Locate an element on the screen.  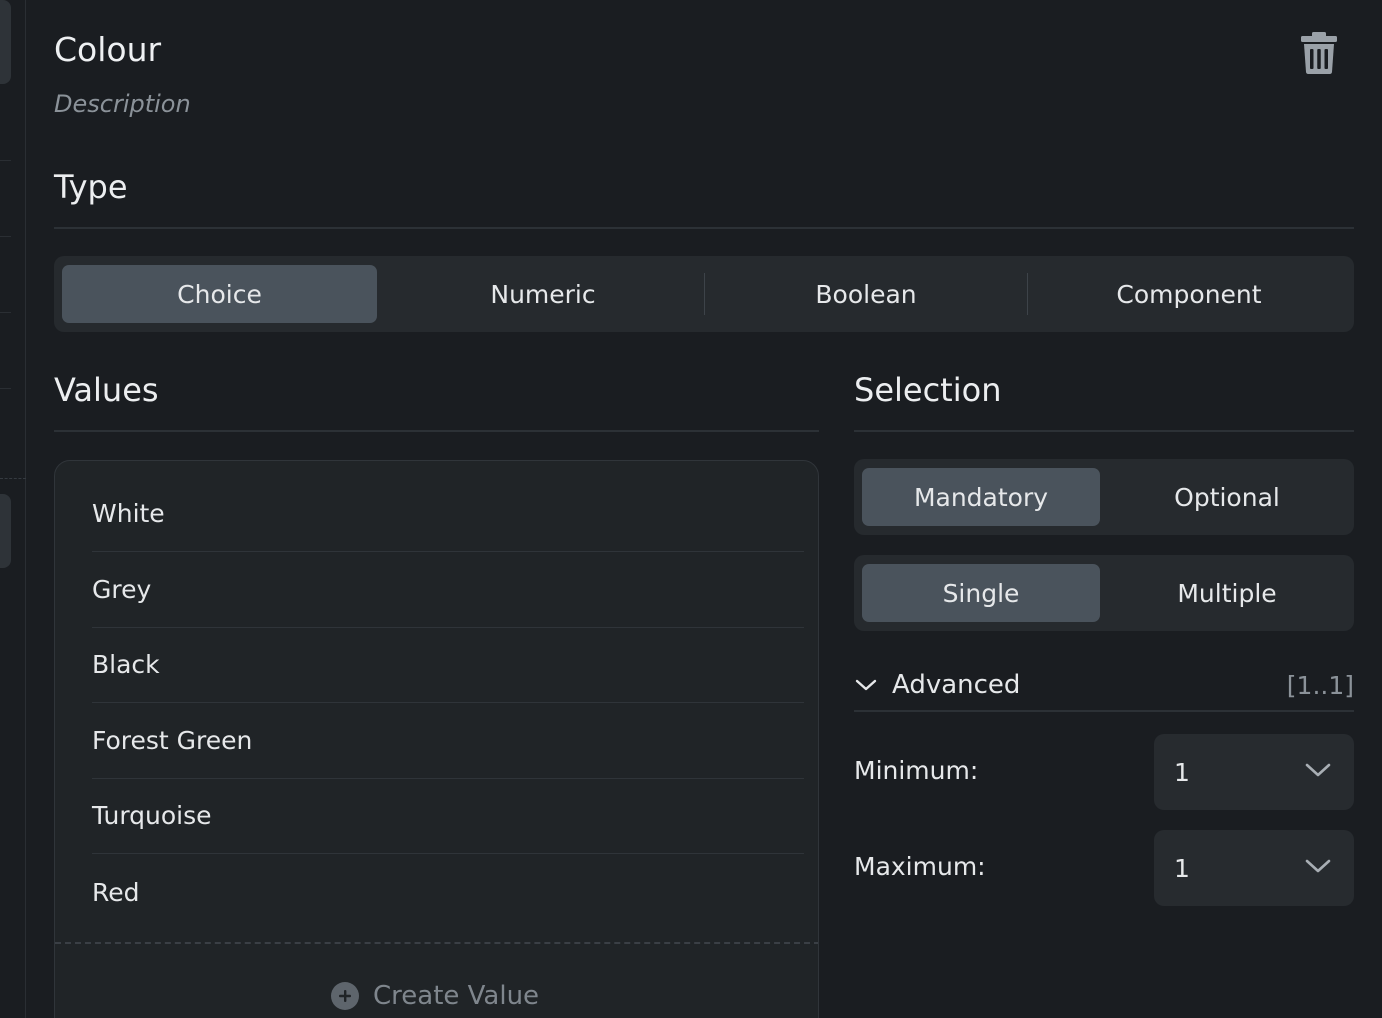
description-field: Description is located at coordinates (122, 104).